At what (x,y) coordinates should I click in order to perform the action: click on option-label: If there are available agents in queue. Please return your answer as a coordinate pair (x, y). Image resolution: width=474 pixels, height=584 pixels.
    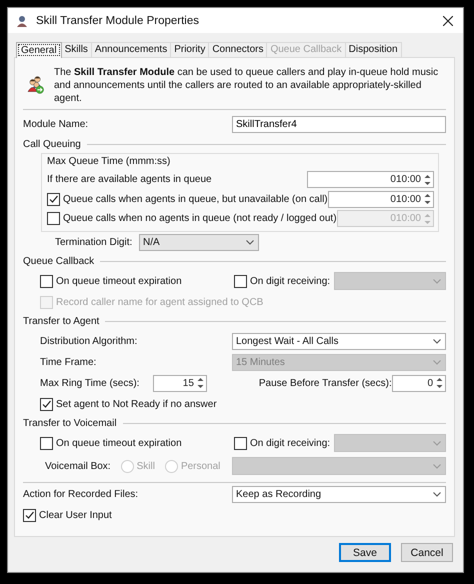
    Looking at the image, I should click on (129, 180).